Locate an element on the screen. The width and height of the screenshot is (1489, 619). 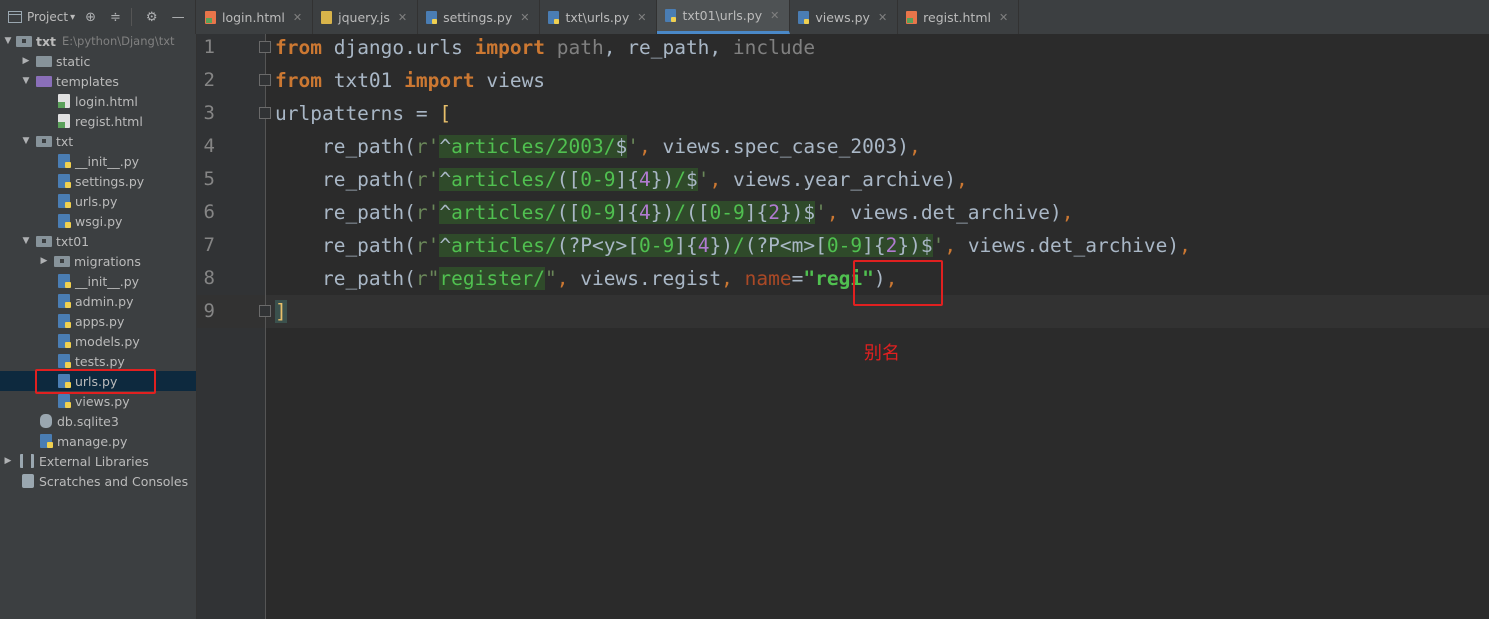
tree-label: wsgi.py is located at coordinates (99, 221).